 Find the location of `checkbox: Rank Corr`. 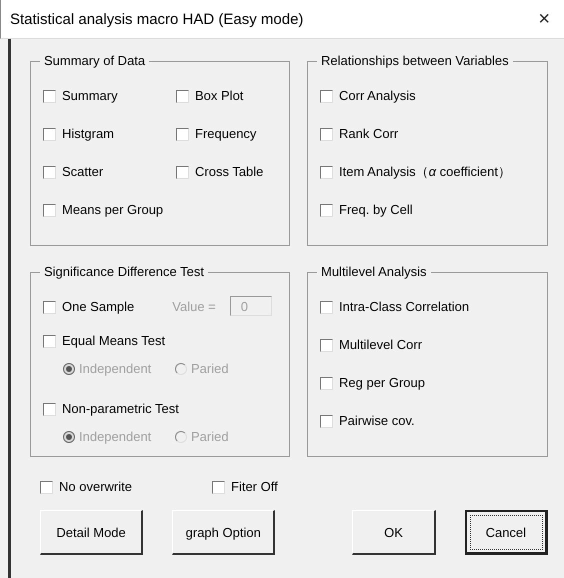

checkbox: Rank Corr is located at coordinates (359, 134).